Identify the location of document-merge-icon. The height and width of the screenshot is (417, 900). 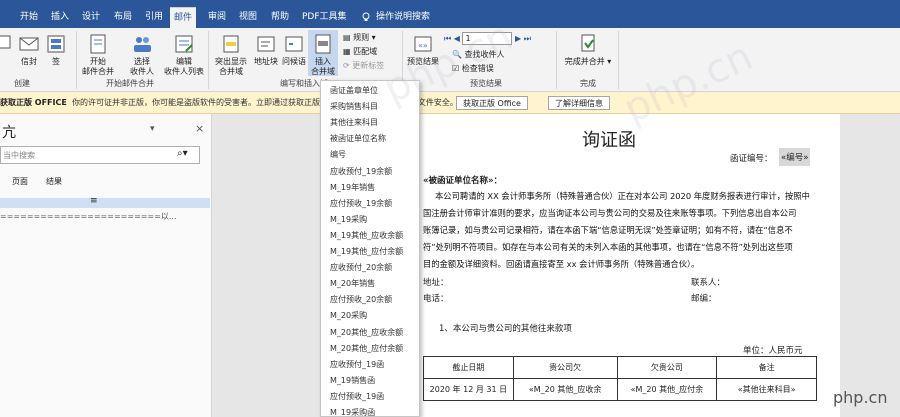
(98, 44).